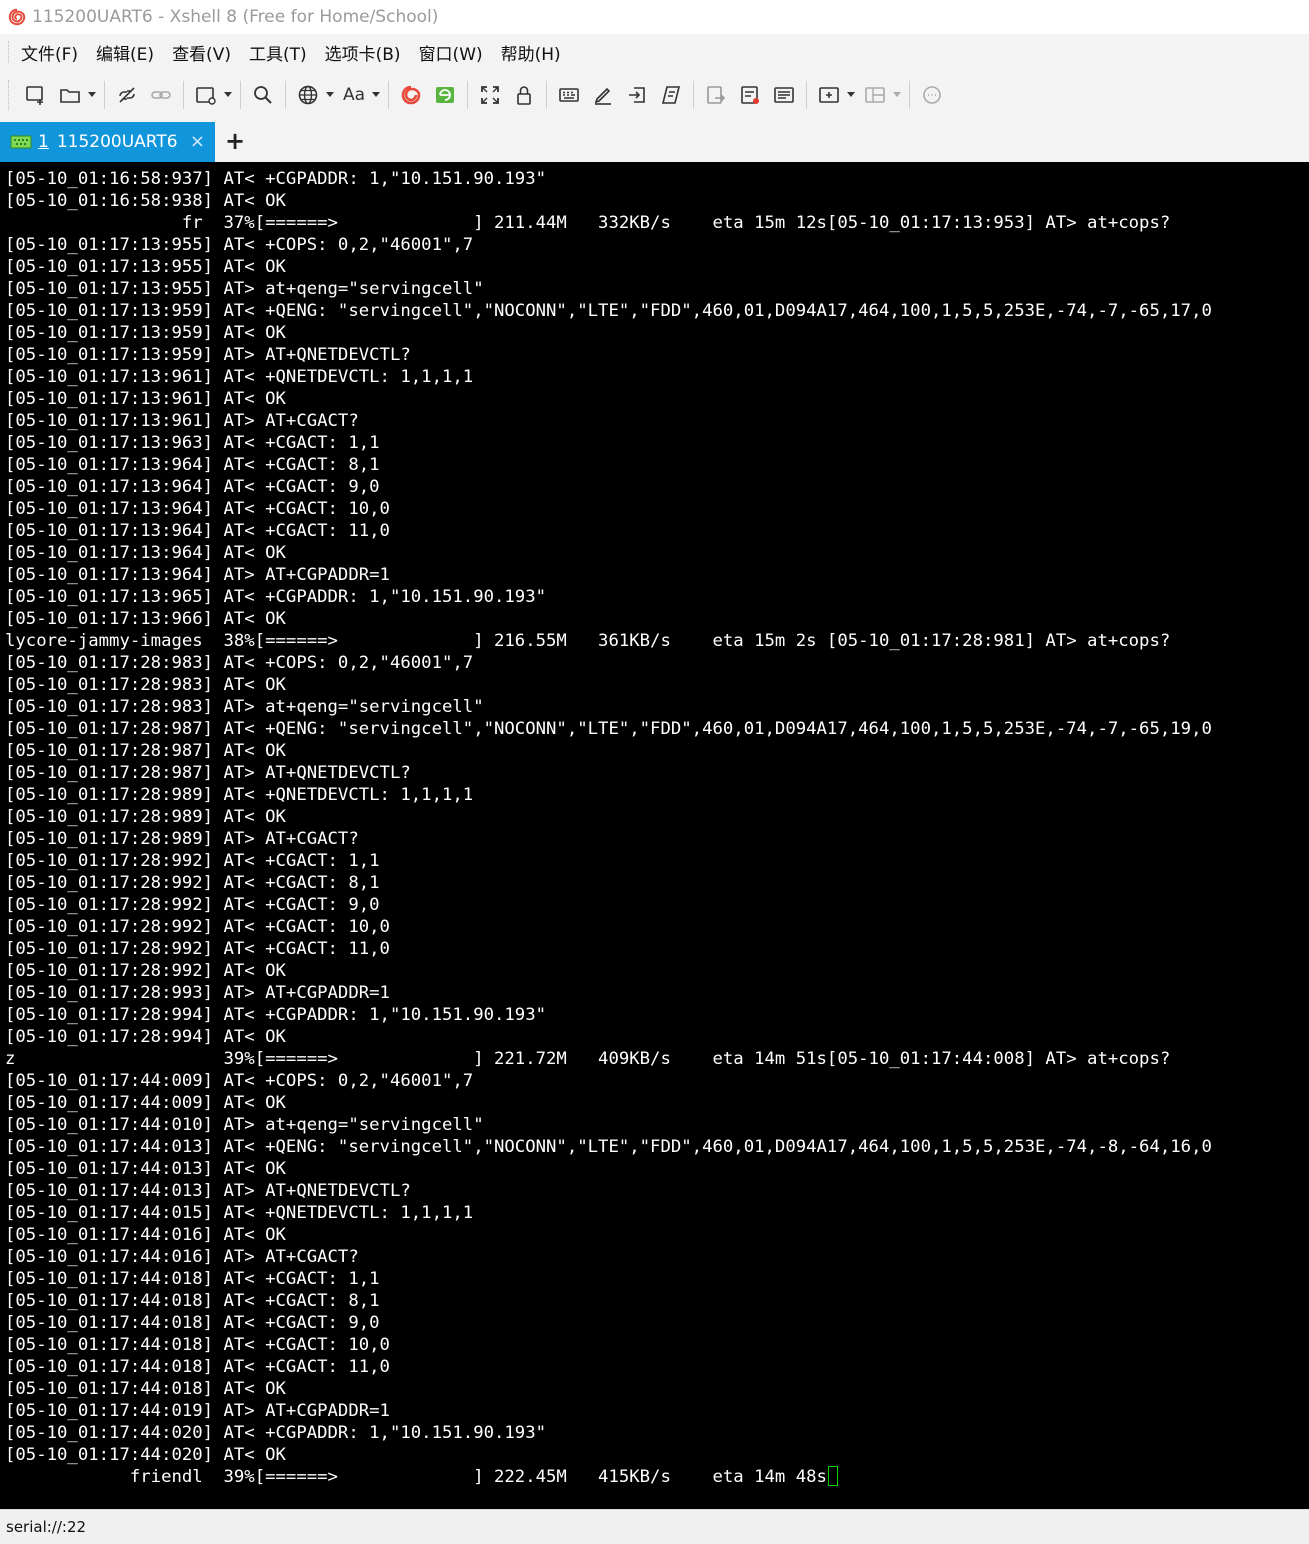 This screenshot has width=1309, height=1544. I want to click on terminal-line-text: [05-10_01:17:28:987] AT> AT+QNETDEVCTL?, so click(208, 773).